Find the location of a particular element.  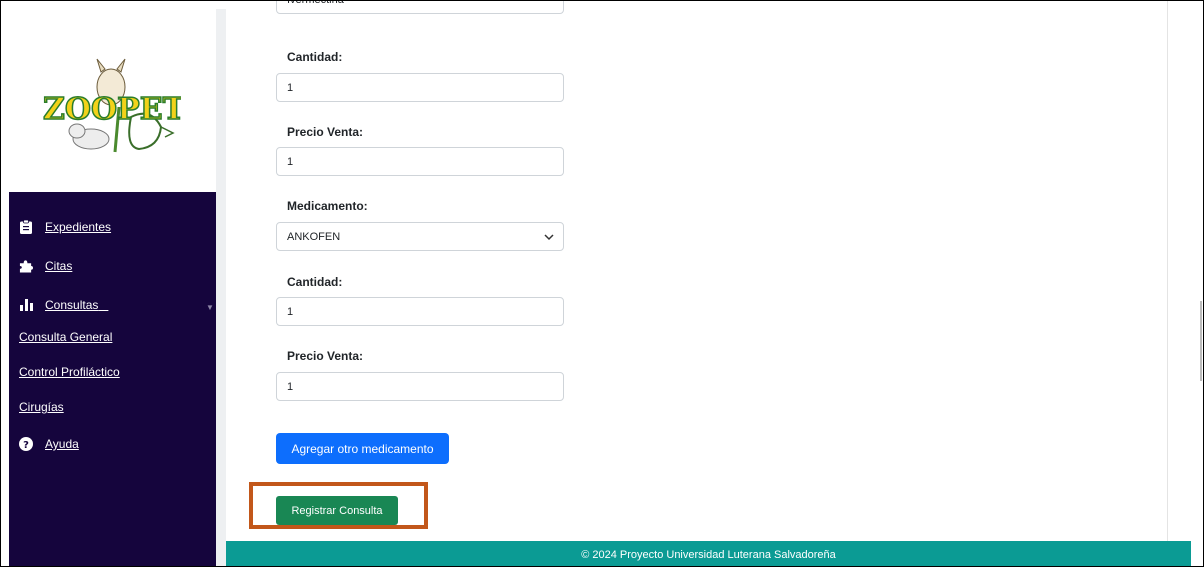

highlight-box is located at coordinates (338, 505).